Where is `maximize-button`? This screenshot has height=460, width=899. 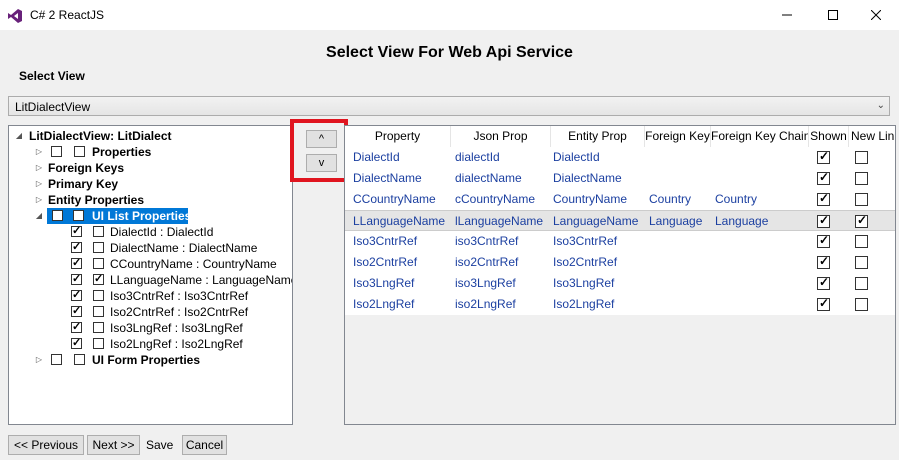 maximize-button is located at coordinates (833, 15).